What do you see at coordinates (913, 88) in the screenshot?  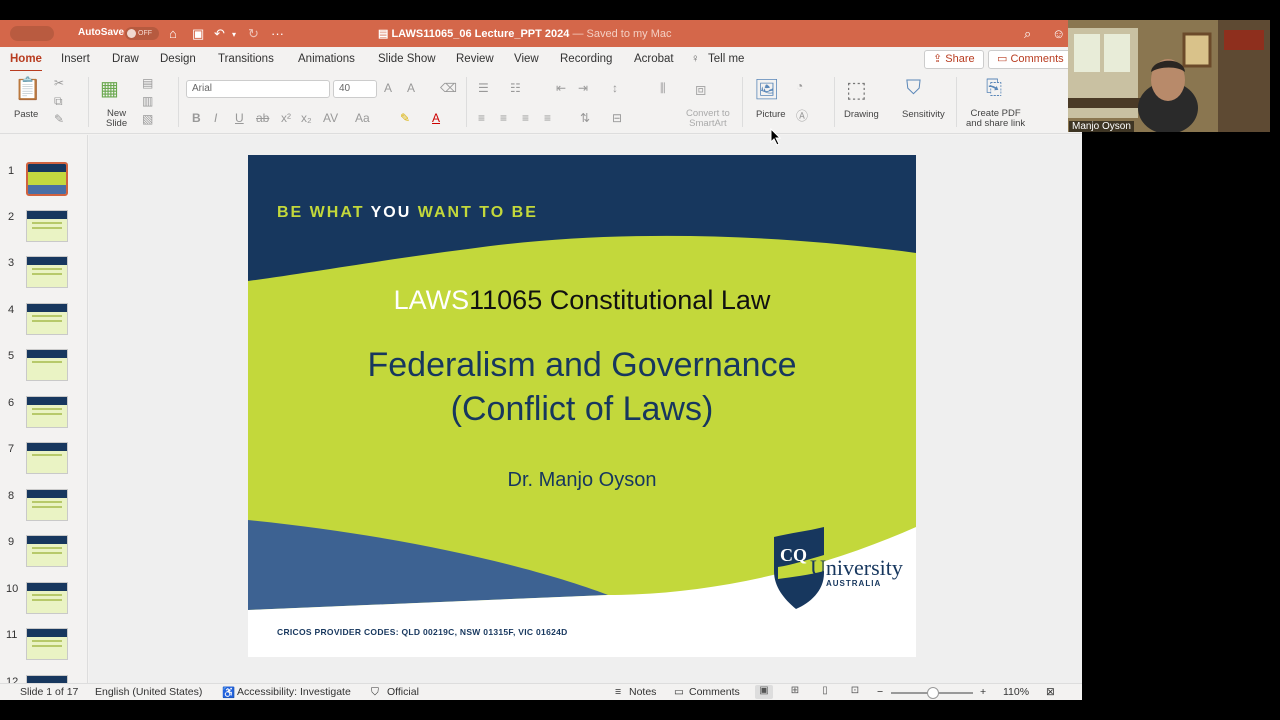 I see `sensitivity-icon: ⛉` at bounding box center [913, 88].